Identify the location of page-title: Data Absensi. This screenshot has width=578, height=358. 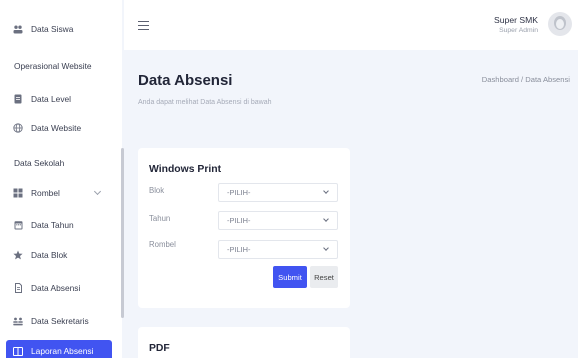
(185, 80).